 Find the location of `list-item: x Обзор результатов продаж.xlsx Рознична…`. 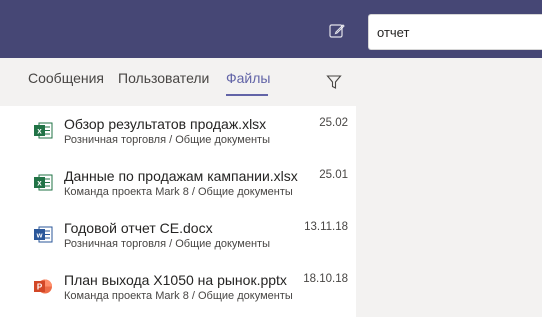

list-item: x Обзор результатов продаж.xlsx Рознична… is located at coordinates (178, 132).